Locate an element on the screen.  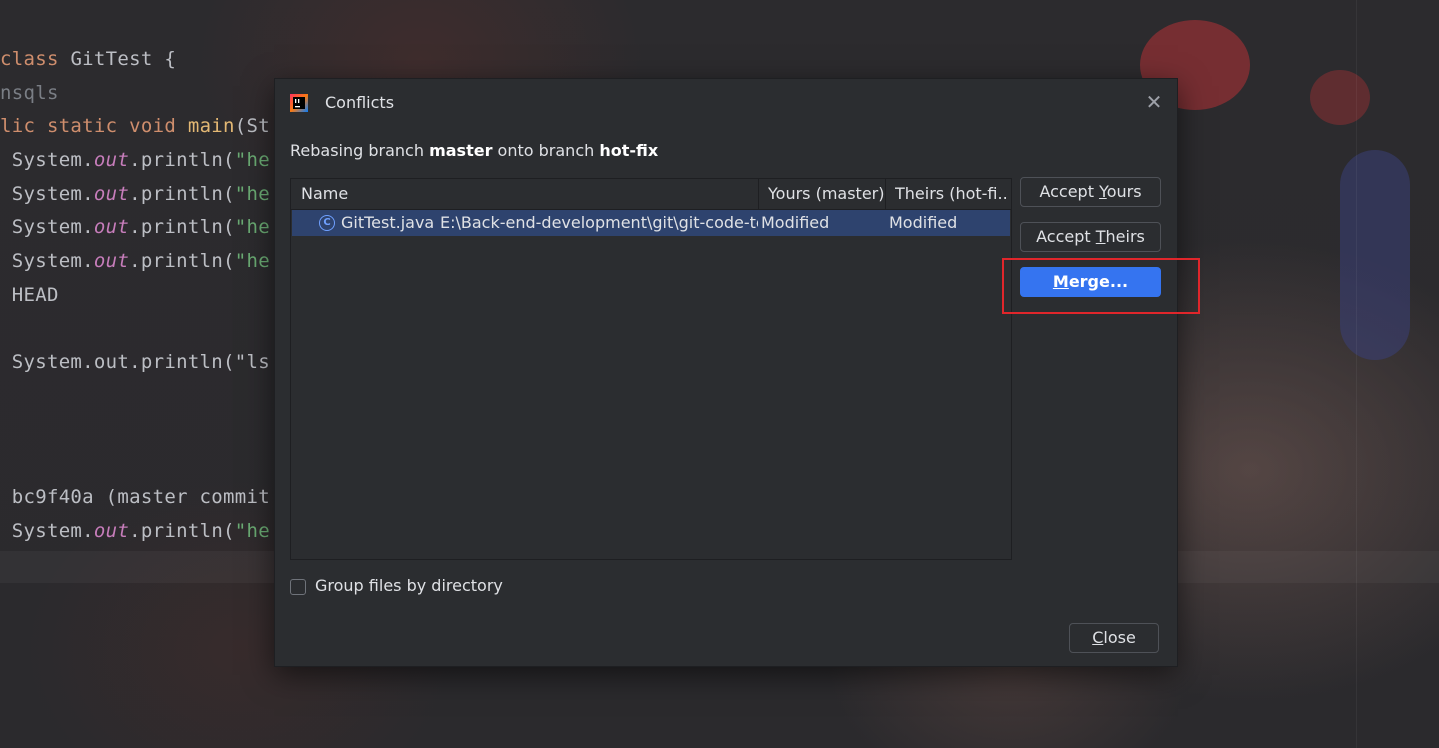
close-icon: ✕ is located at coordinates (1154, 102).